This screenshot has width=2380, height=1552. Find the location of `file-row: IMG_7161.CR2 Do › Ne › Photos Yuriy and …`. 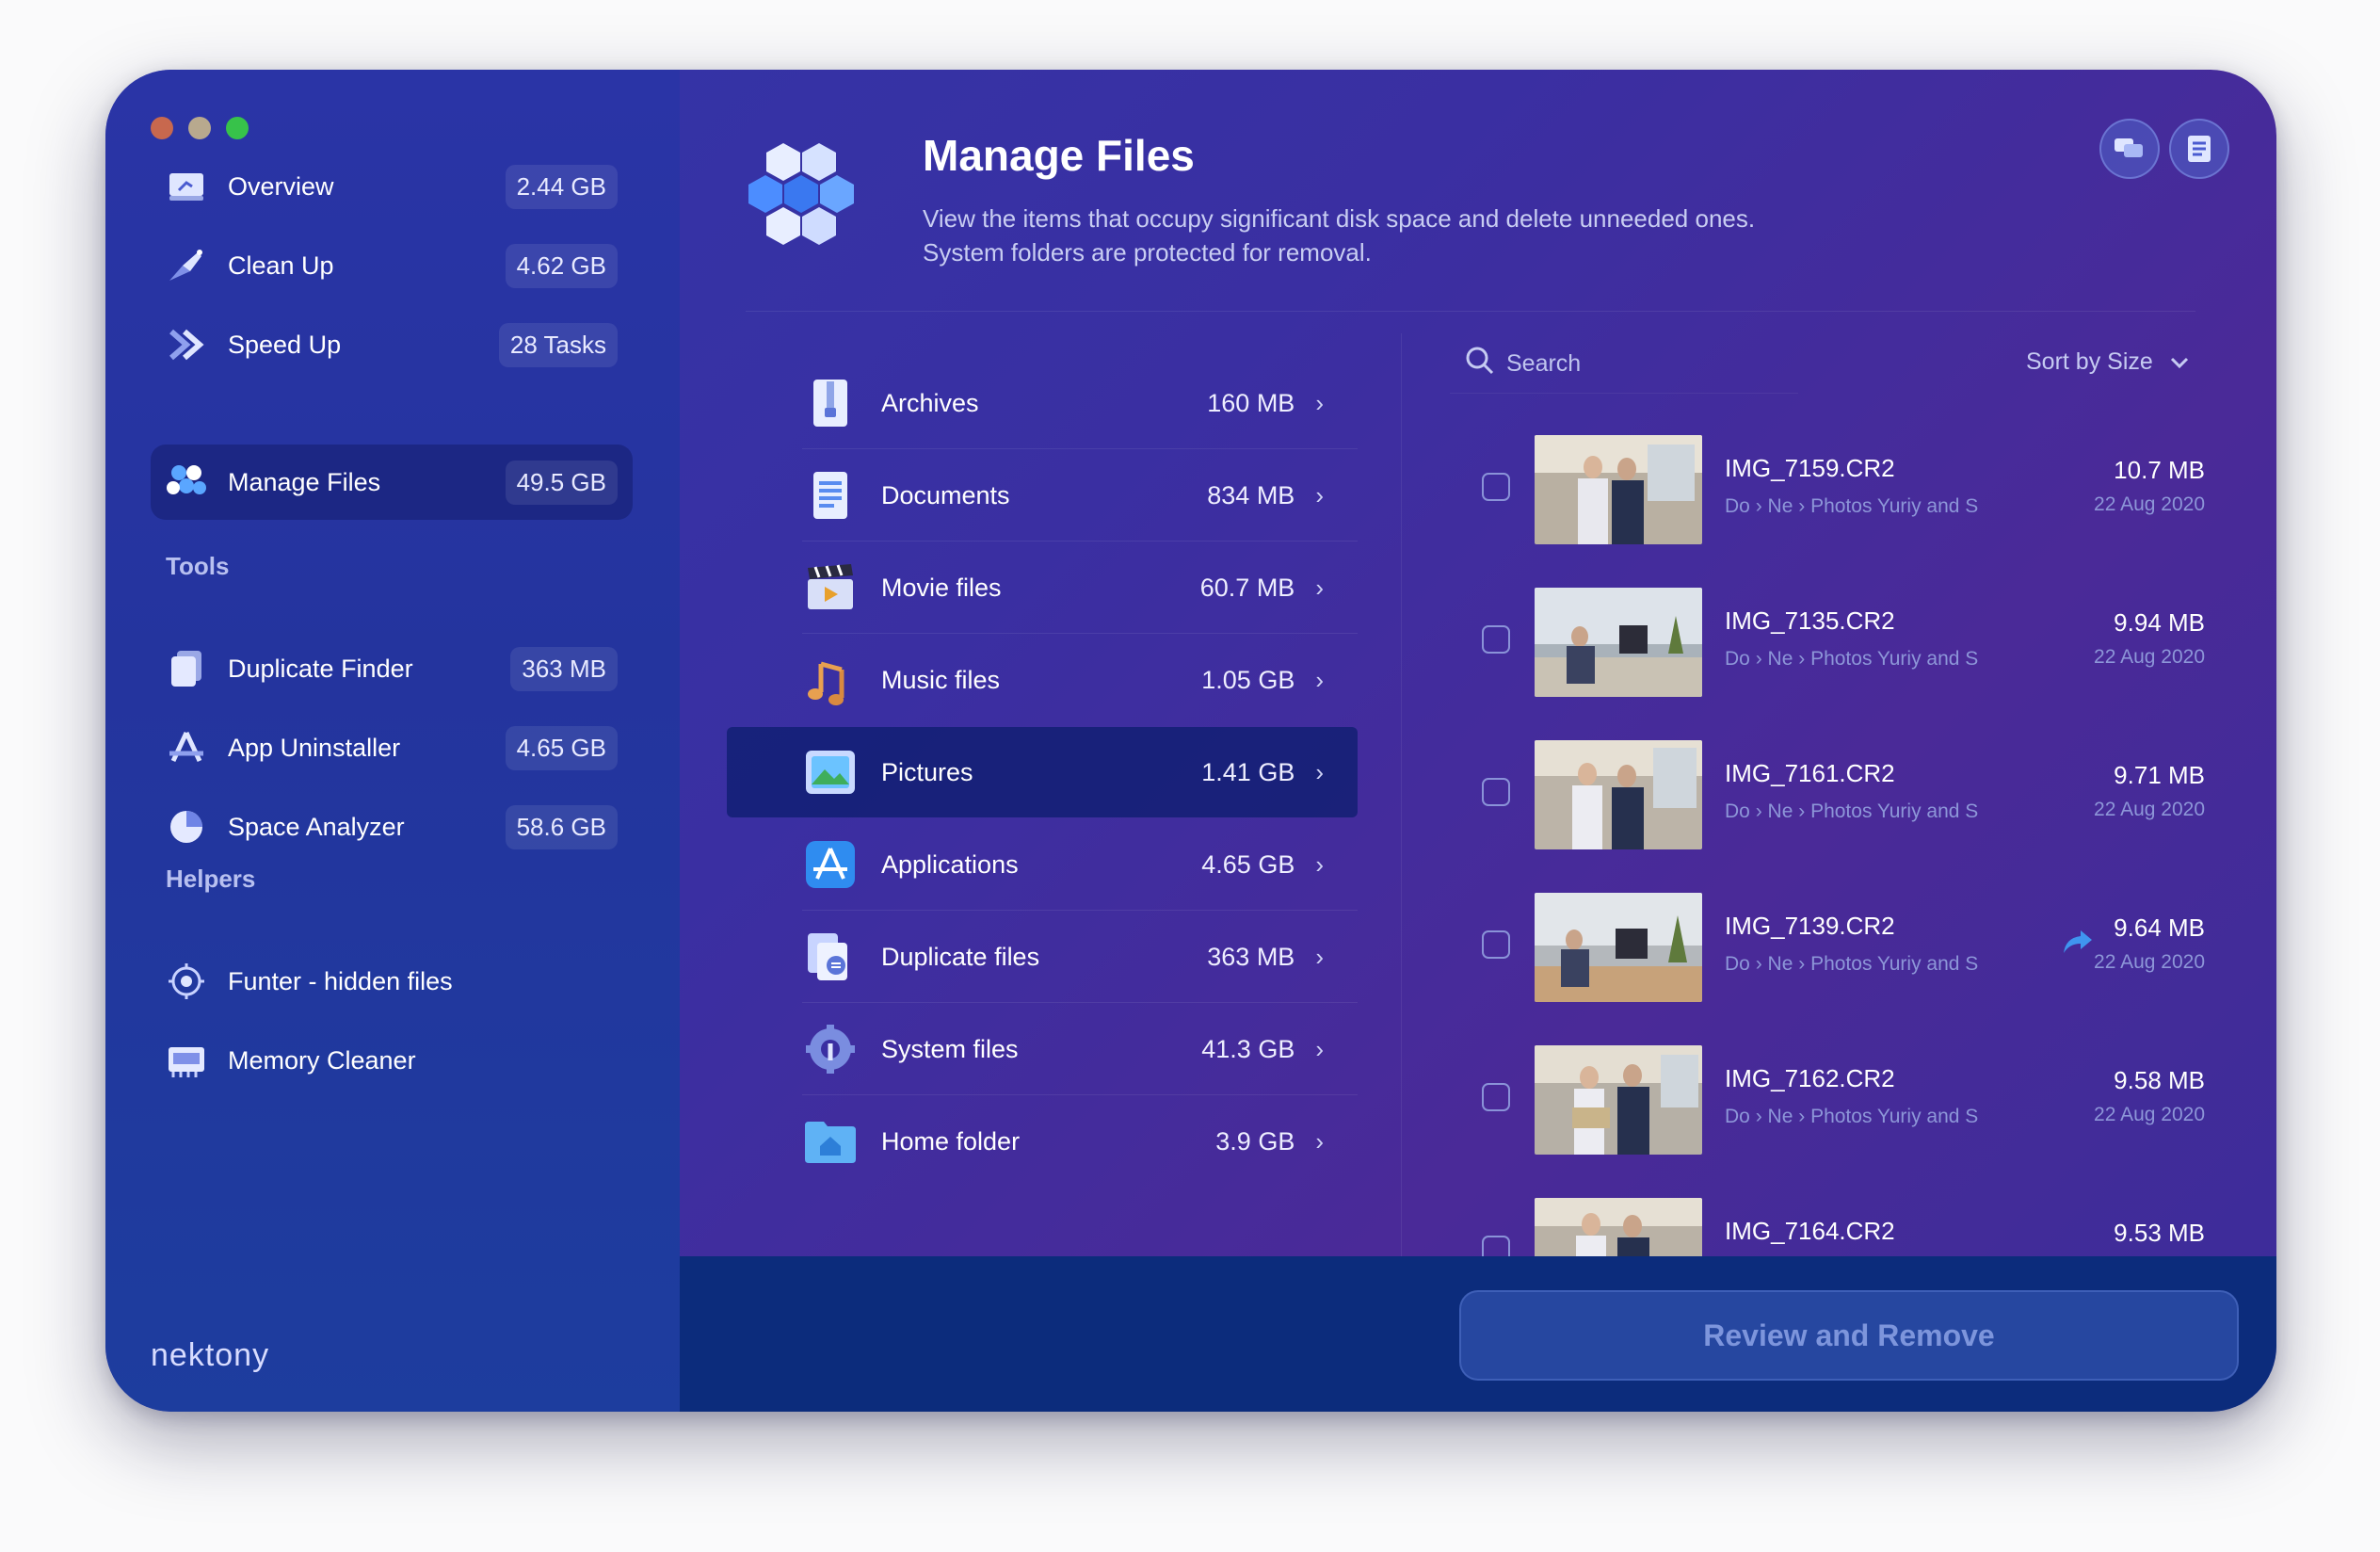

file-row: IMG_7161.CR2 Do › Ne › Photos Yuriy and … is located at coordinates (1833, 801).